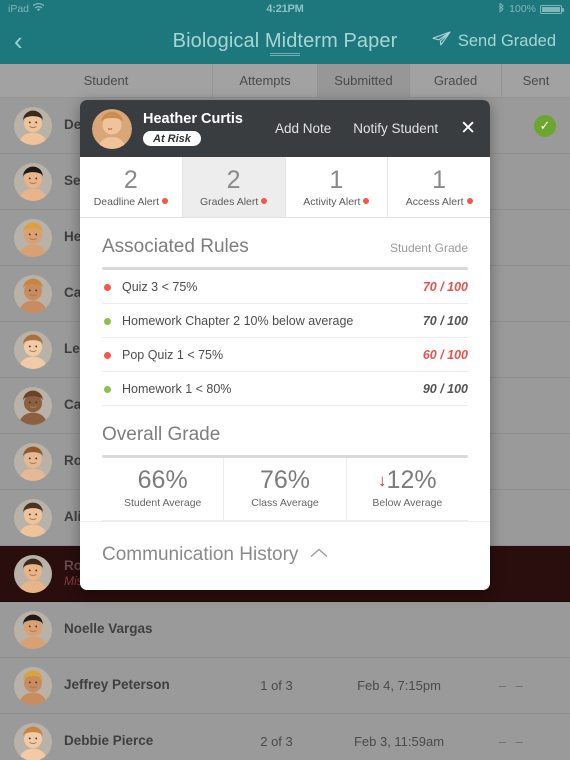 The image size is (570, 760). I want to click on alert-tab: 2 Grades Alert, so click(234, 187).